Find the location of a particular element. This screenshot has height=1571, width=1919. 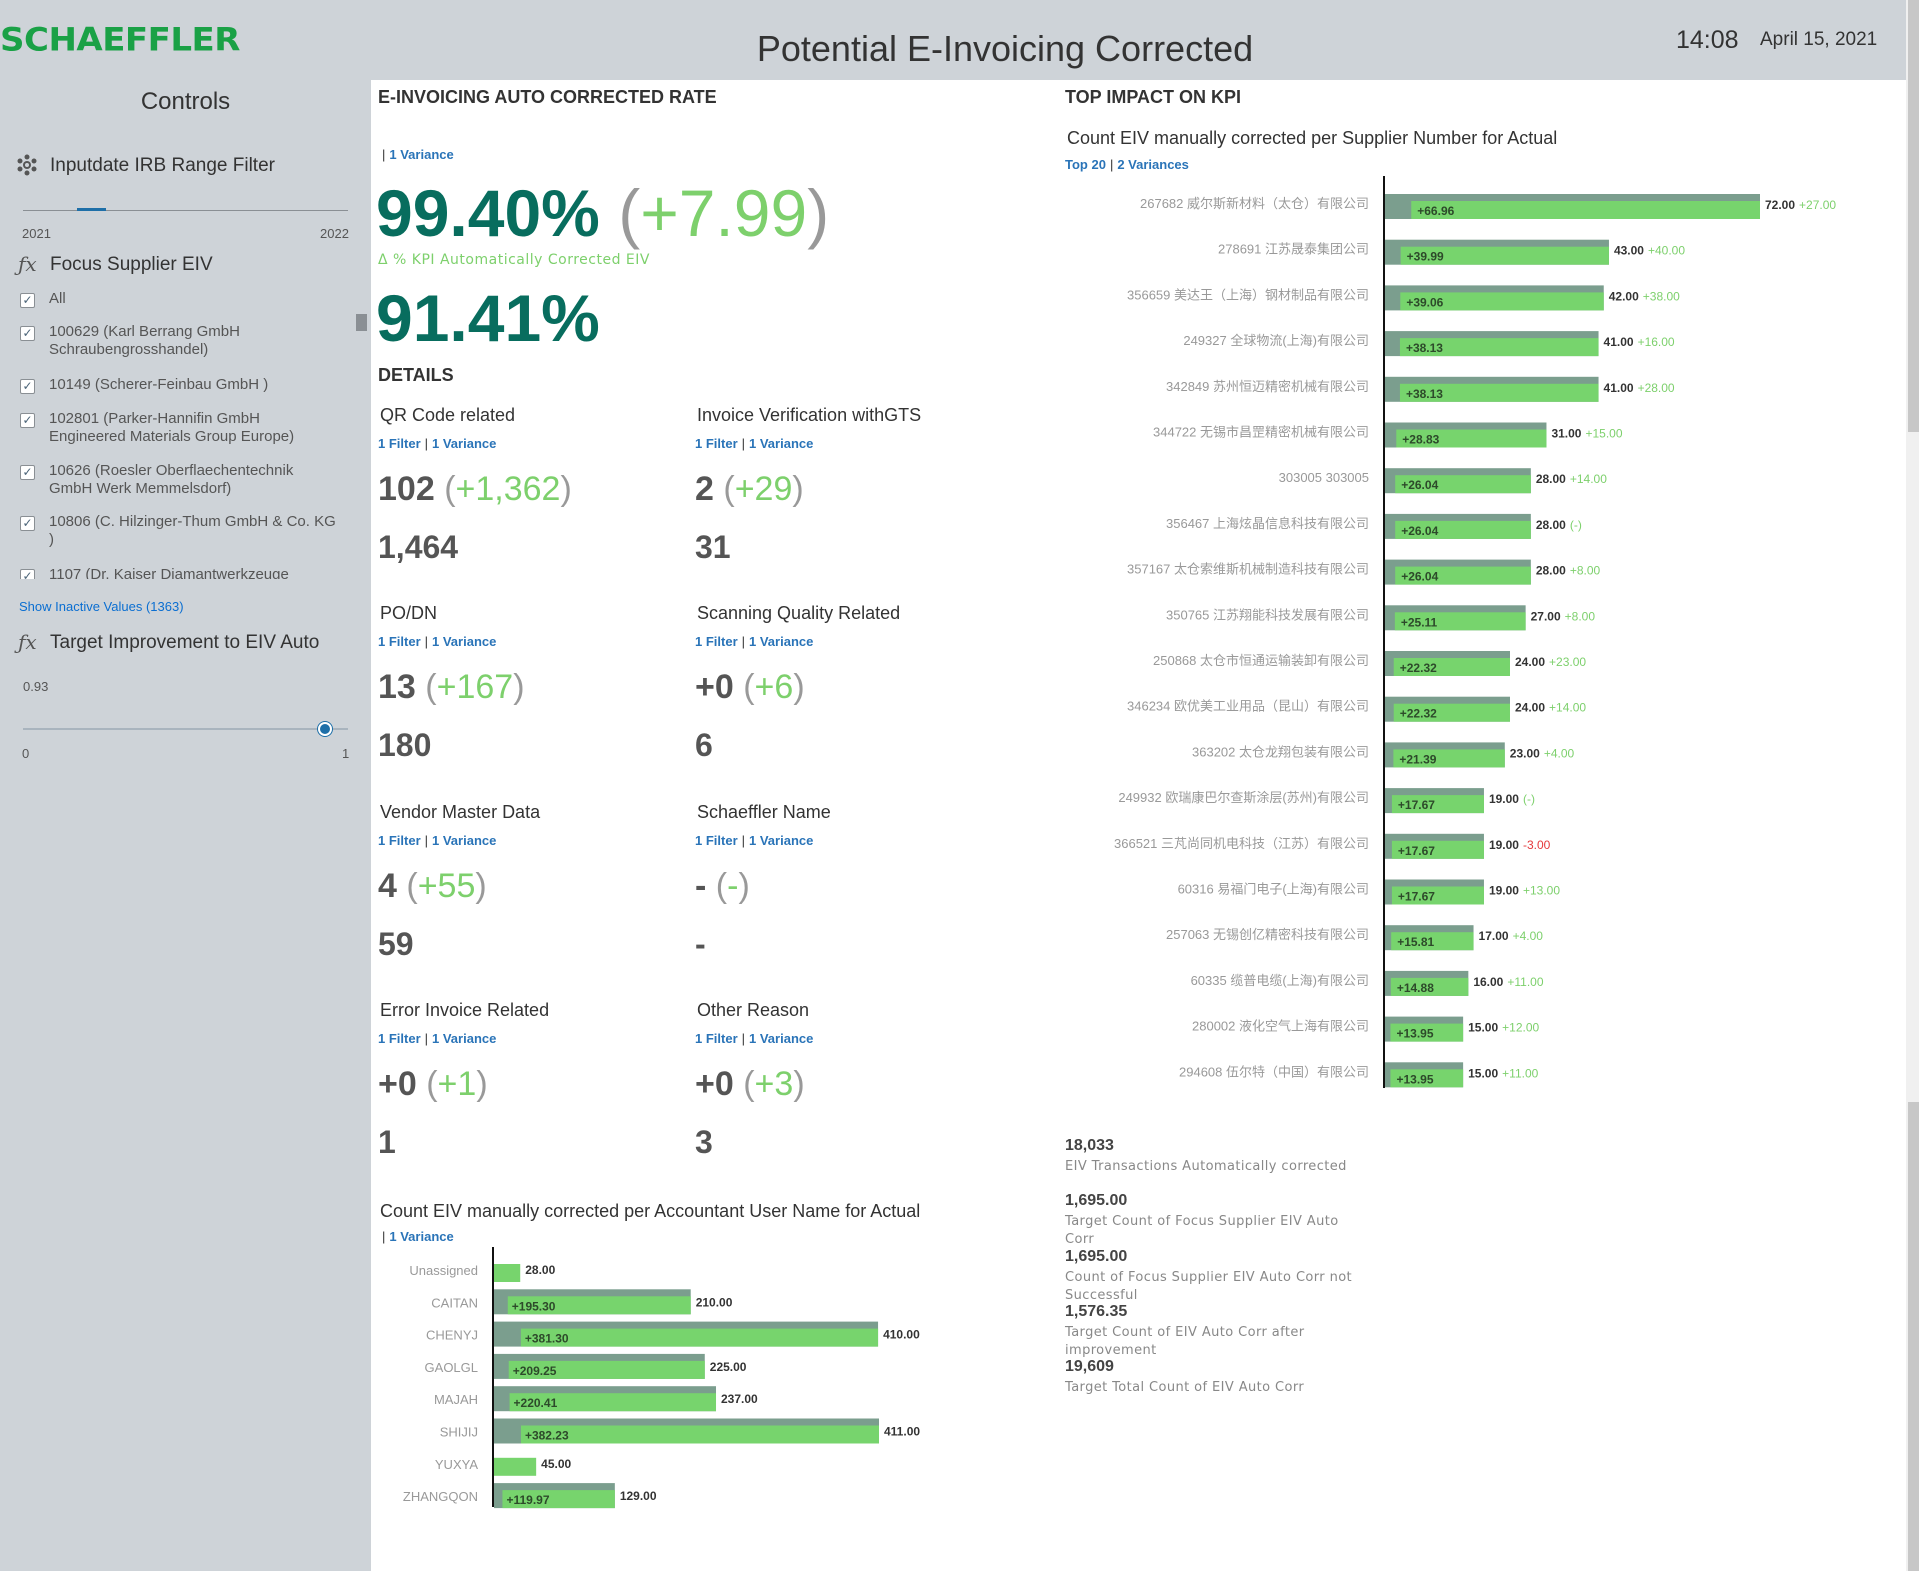

filter-list-scrollbar is located at coordinates (361, 322).